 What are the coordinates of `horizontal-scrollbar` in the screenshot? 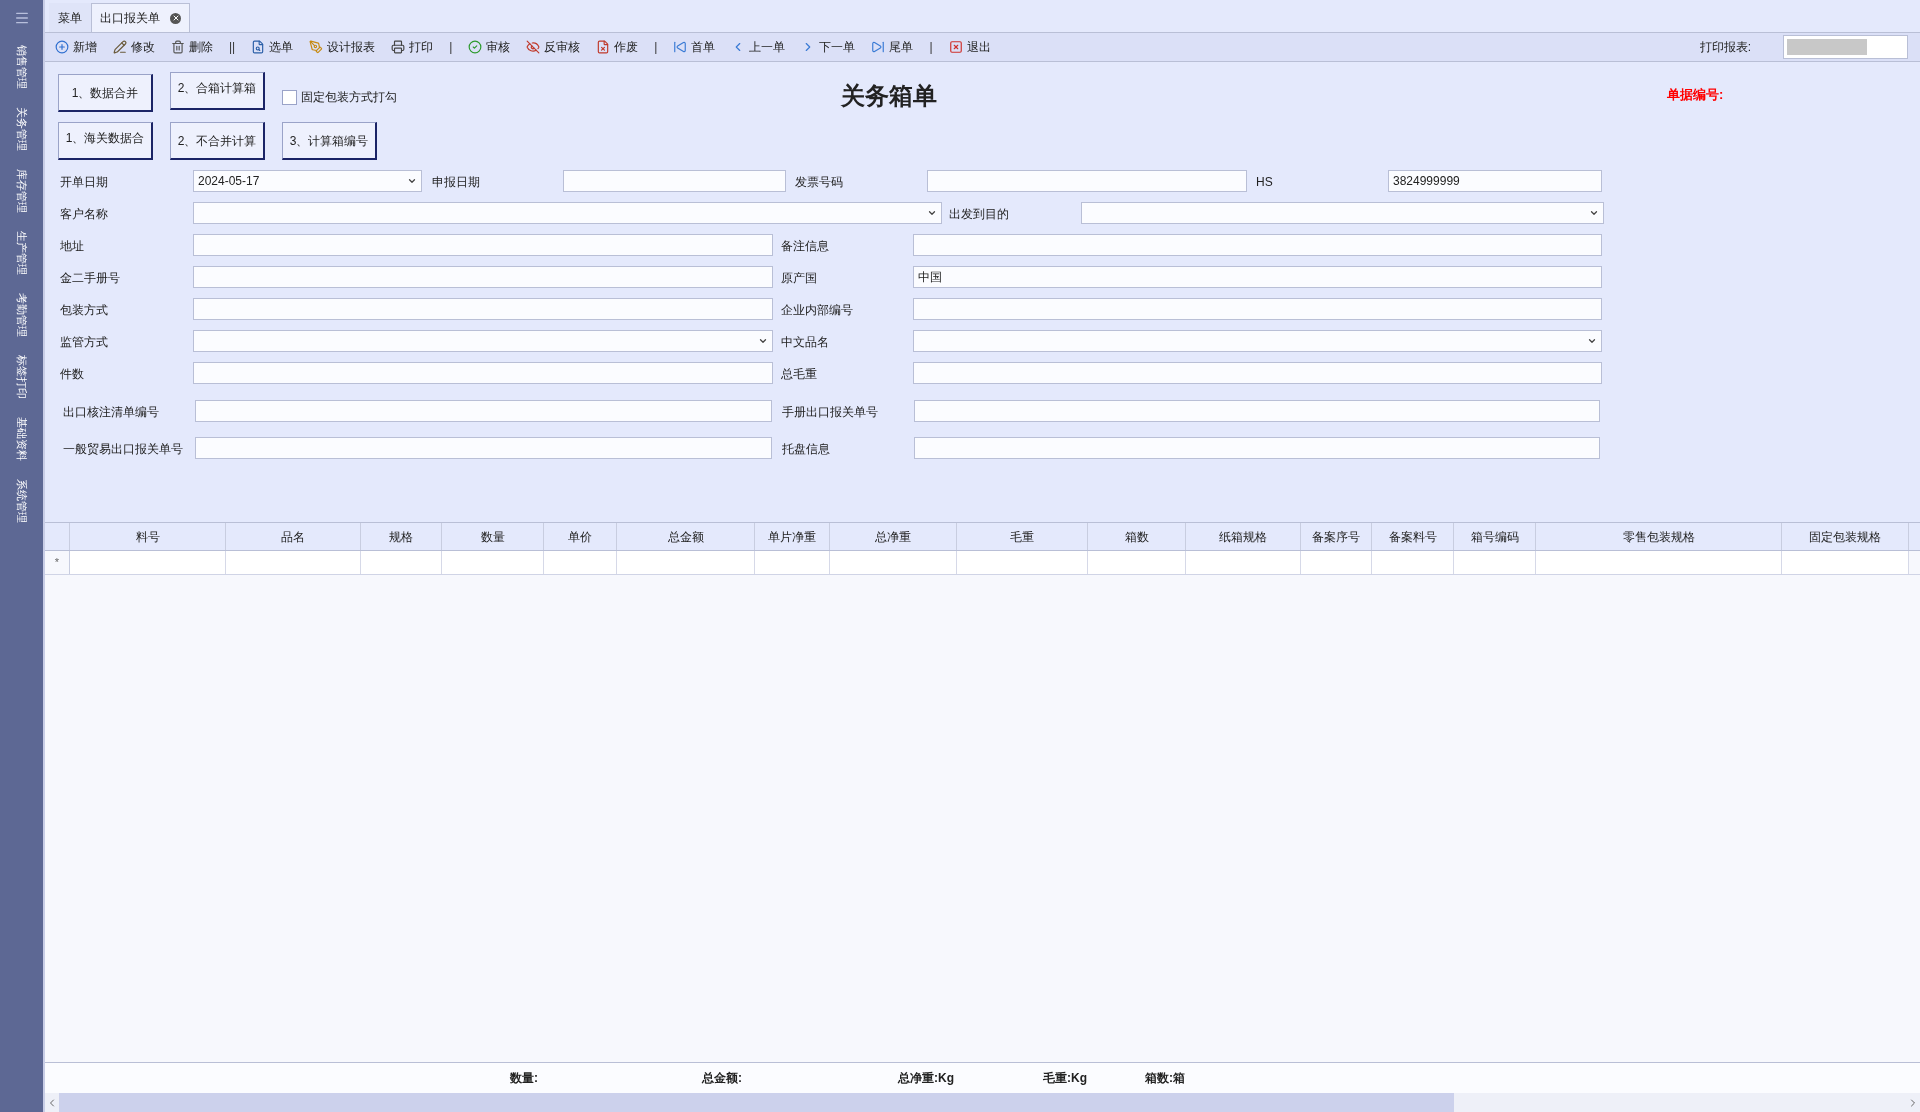 It's located at (982, 1102).